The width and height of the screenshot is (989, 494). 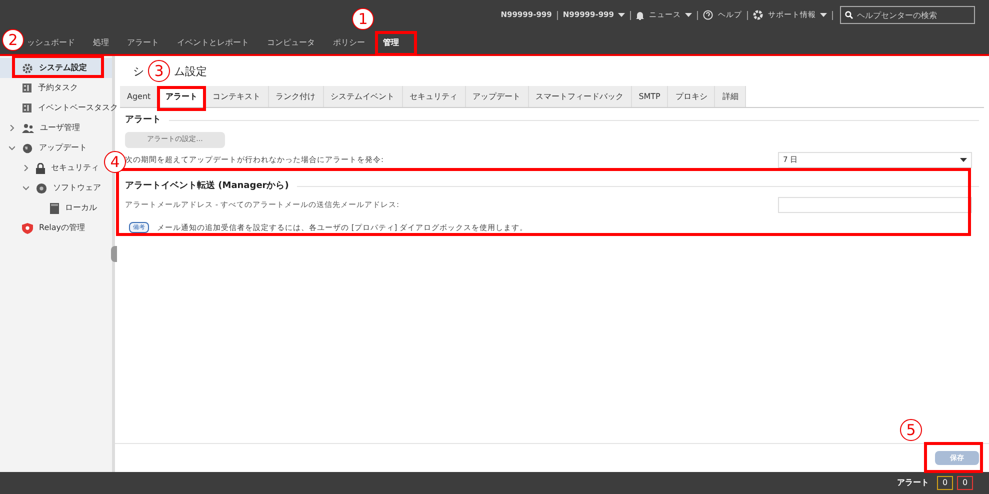 I want to click on sidebar-item: Relayの管理, so click(x=44, y=228).